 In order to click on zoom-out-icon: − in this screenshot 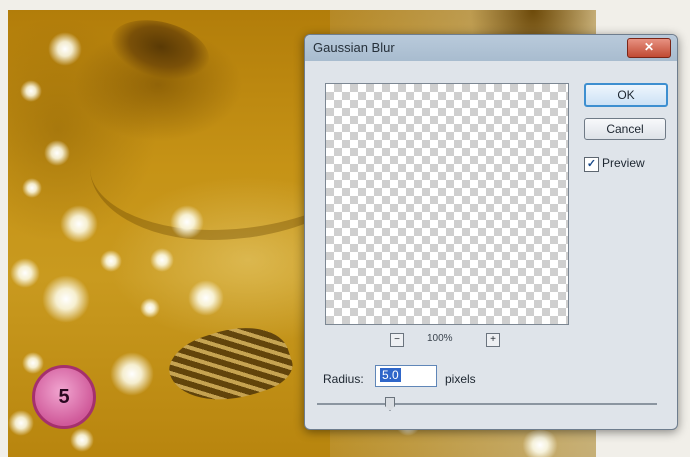, I will do `click(397, 339)`.